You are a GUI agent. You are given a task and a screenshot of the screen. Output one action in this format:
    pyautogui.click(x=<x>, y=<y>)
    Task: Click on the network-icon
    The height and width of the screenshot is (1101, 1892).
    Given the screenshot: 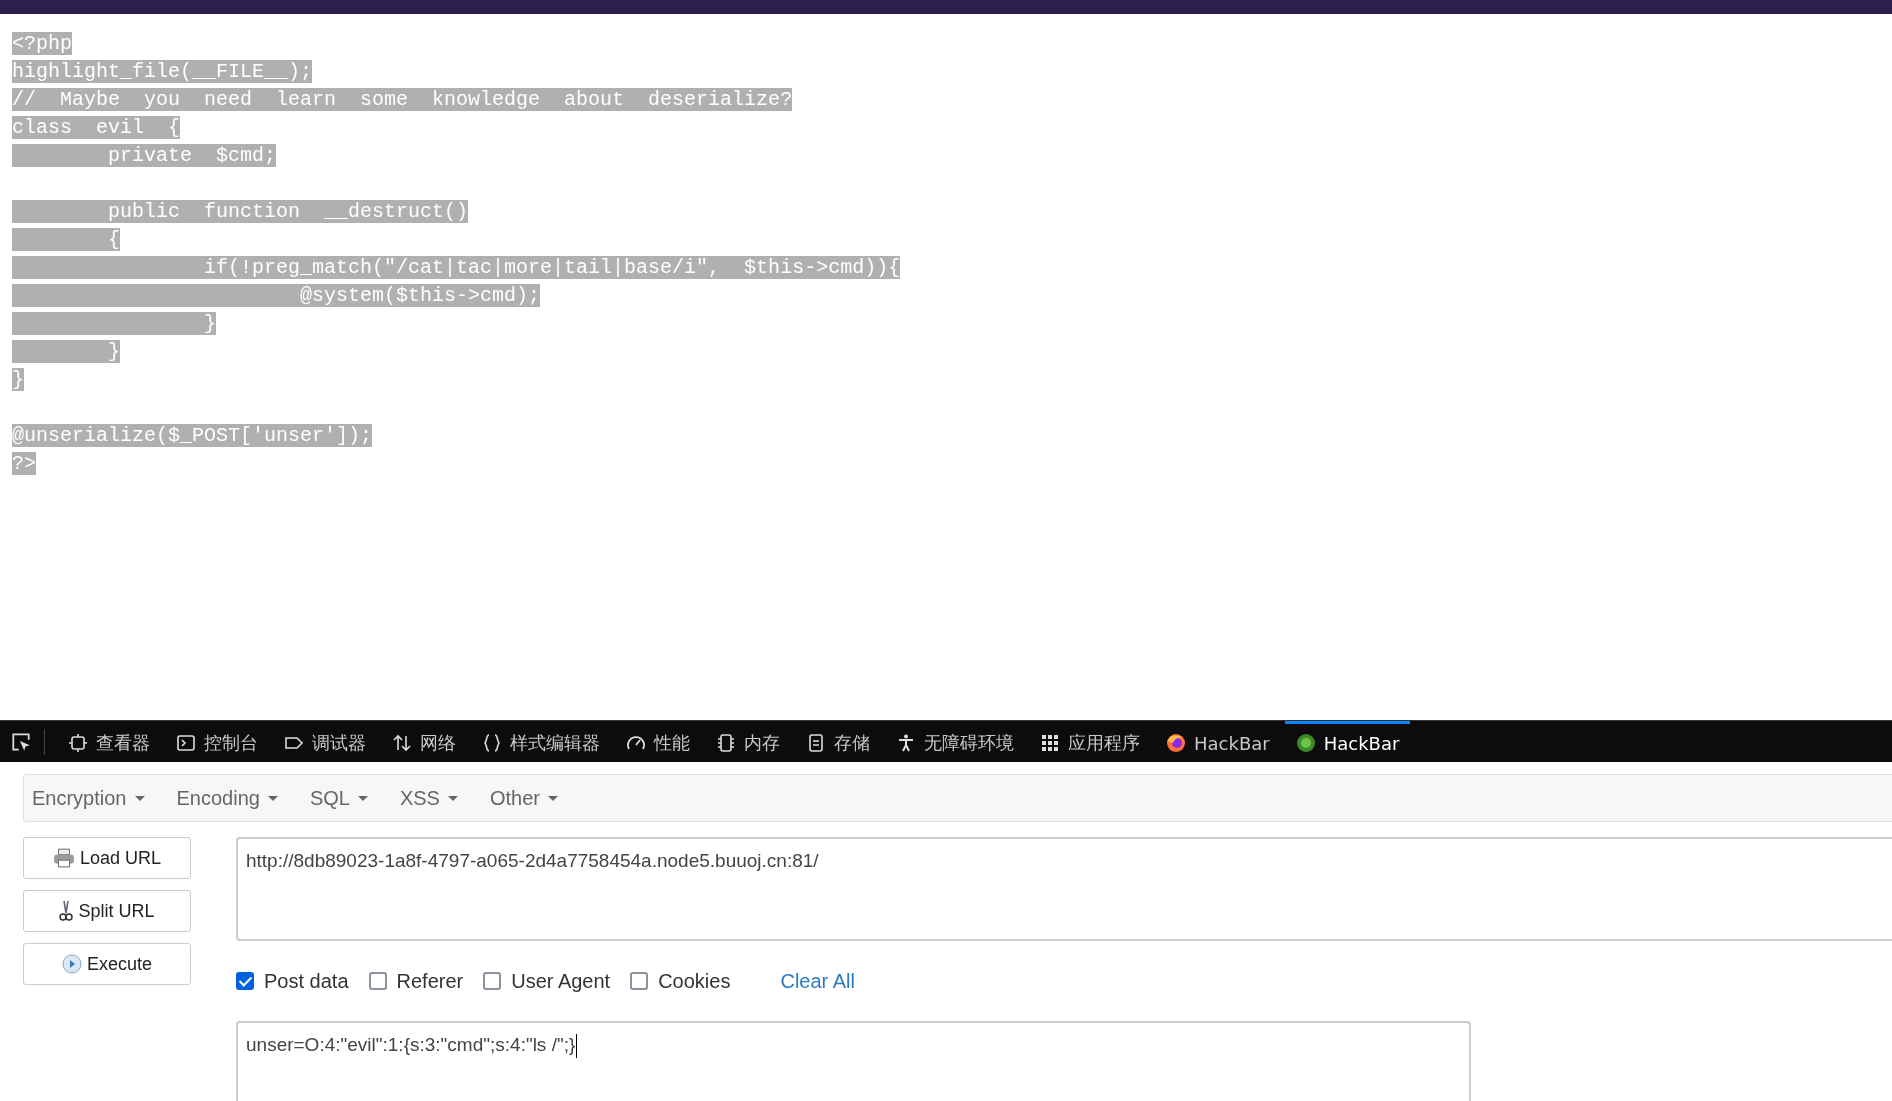 What is the action you would take?
    pyautogui.click(x=402, y=743)
    